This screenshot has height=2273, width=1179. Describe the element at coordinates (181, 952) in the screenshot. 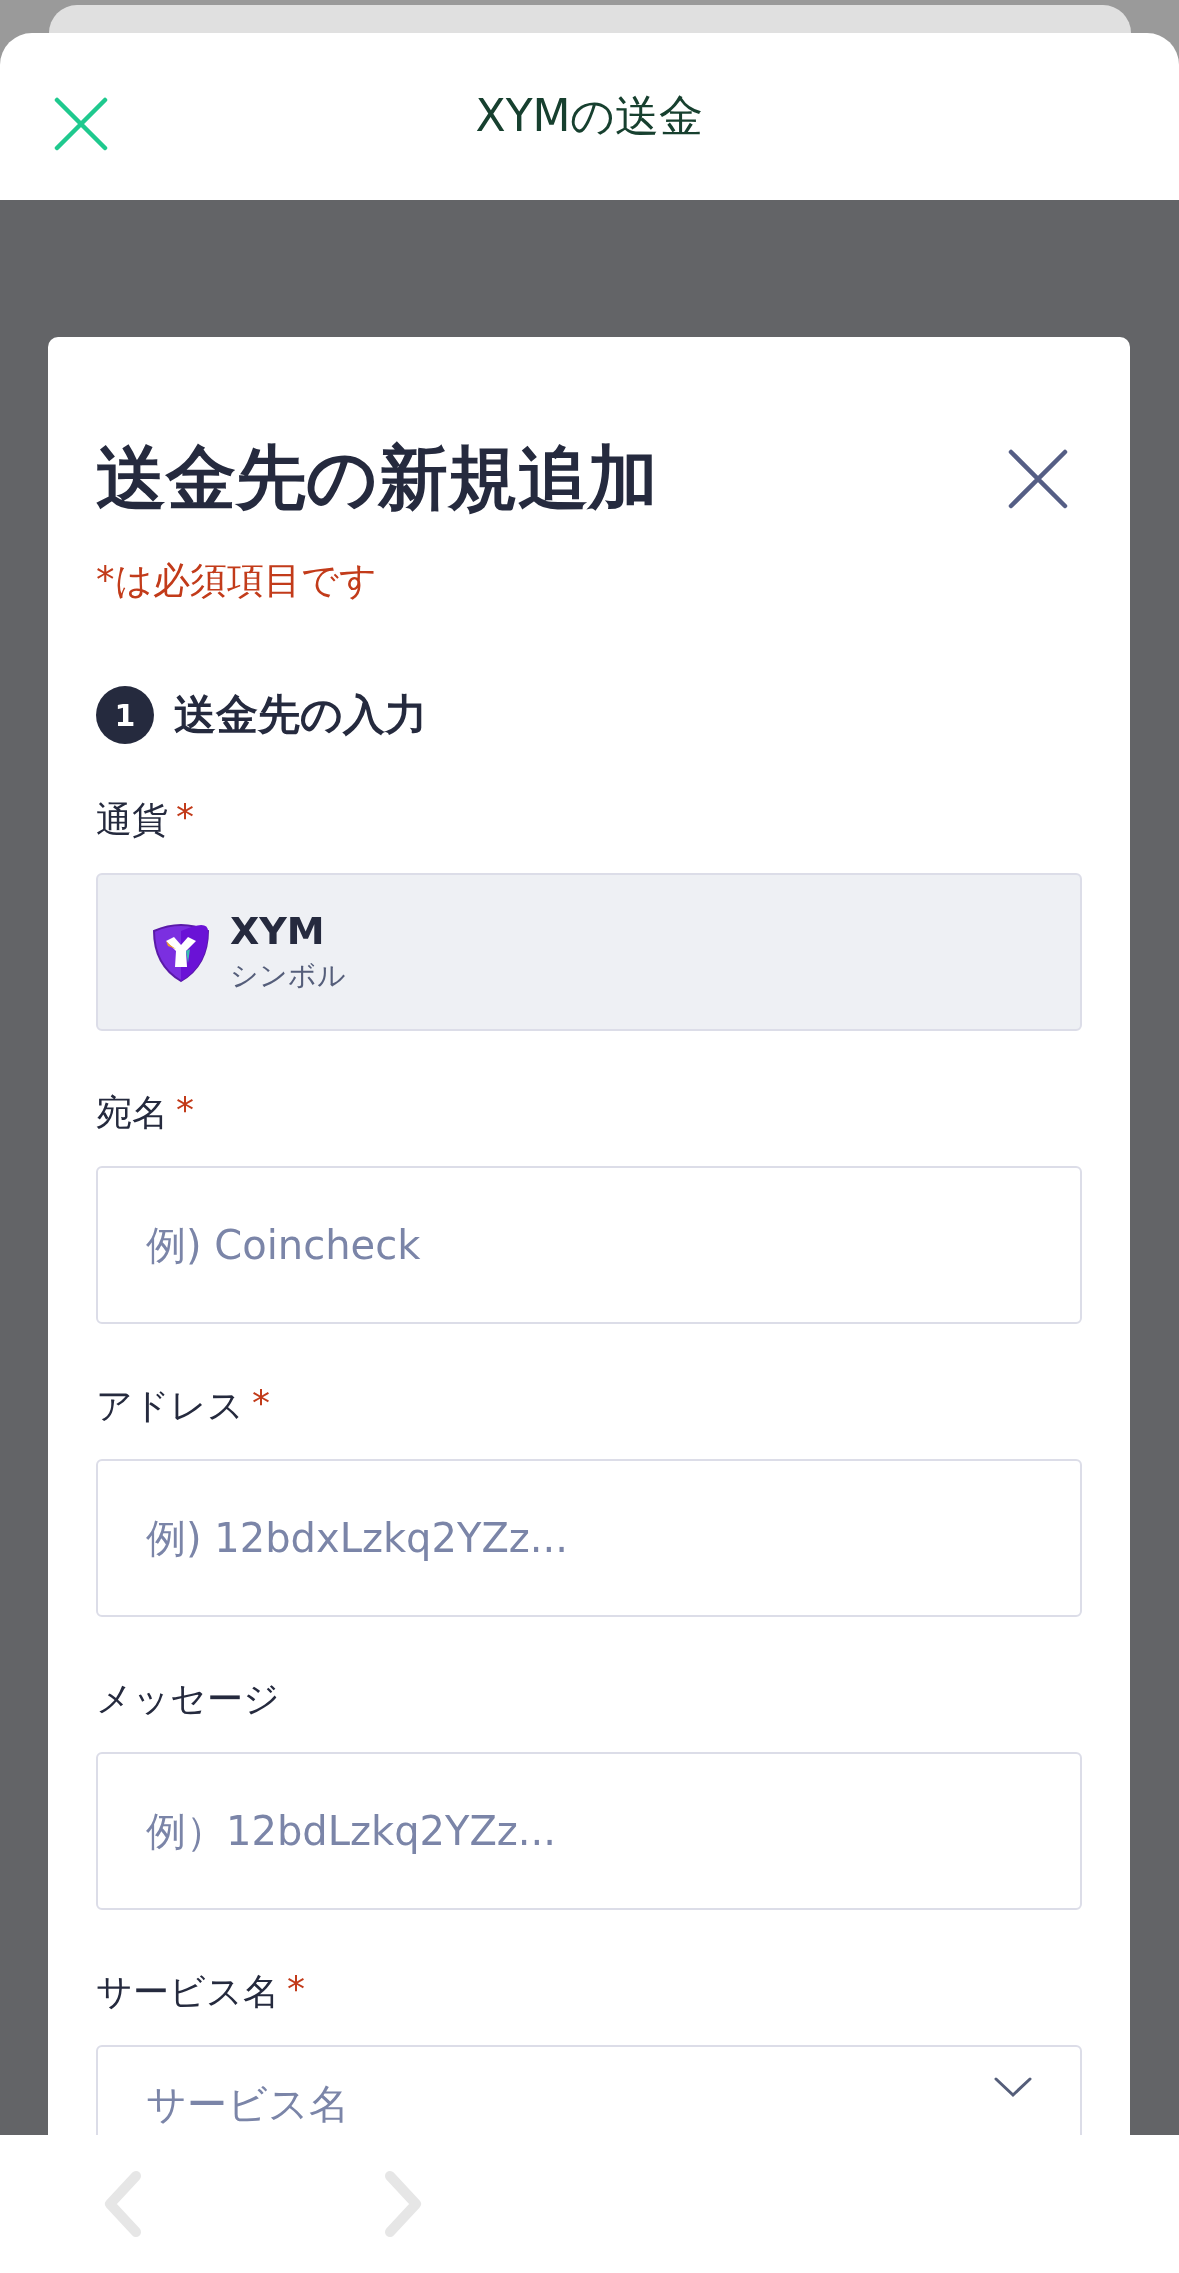

I see `shield-logo-icon` at that location.